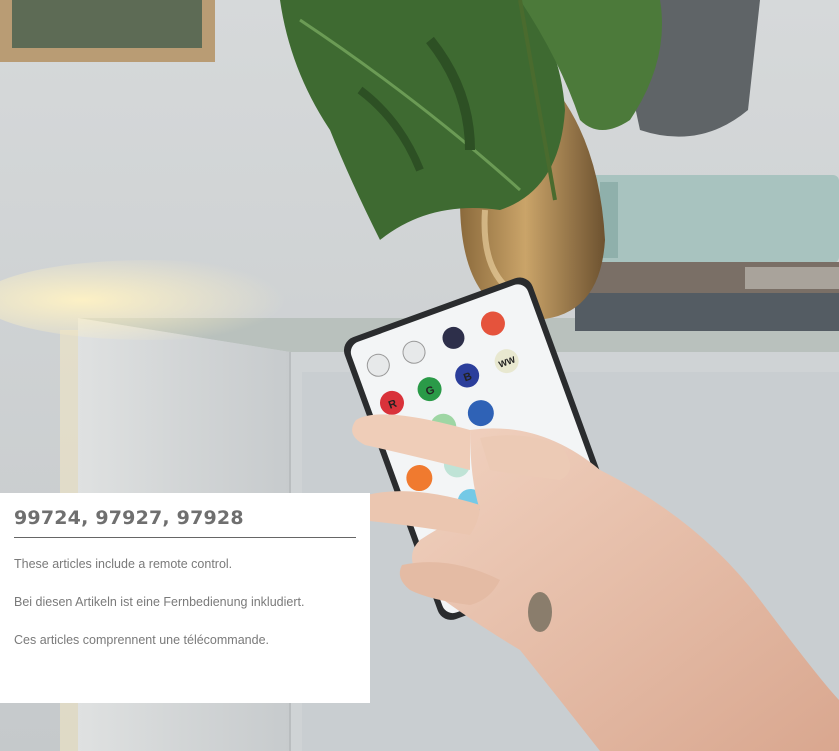  What do you see at coordinates (123, 564) in the screenshot?
I see `caption-english: These articles include a remote control.` at bounding box center [123, 564].